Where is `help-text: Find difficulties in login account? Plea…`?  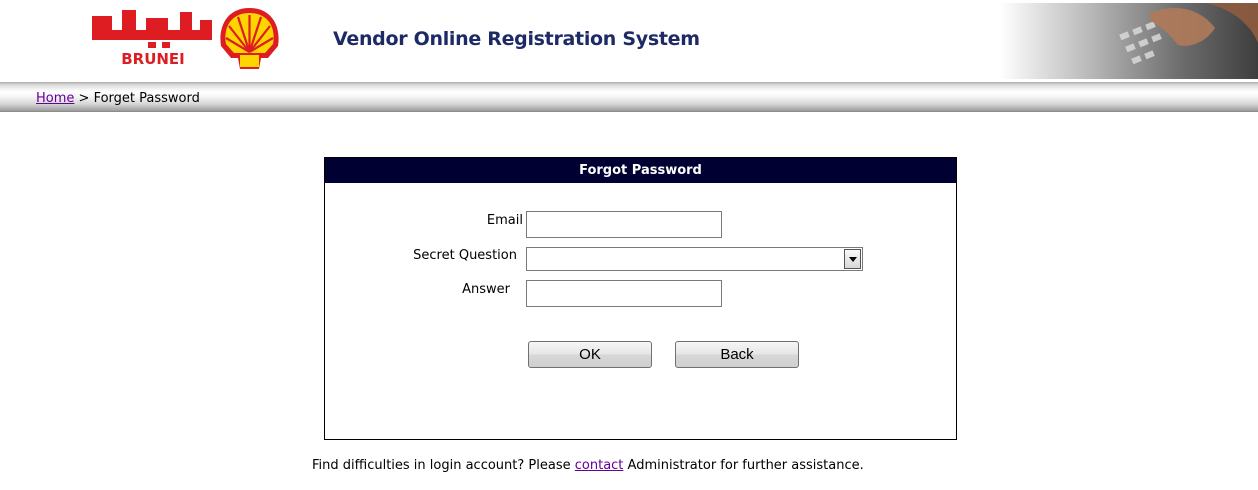 help-text: Find difficulties in login account? Plea… is located at coordinates (588, 465).